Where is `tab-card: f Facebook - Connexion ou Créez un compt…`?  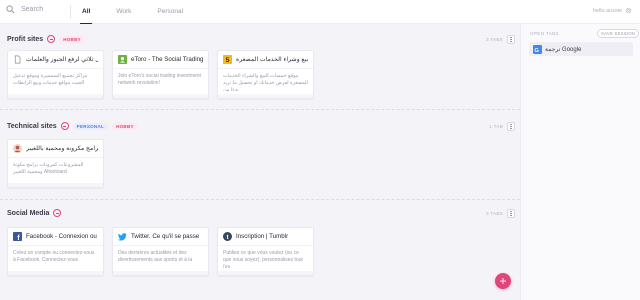
tab-card: f Facebook - Connexion ou Créez un compt… is located at coordinates (55, 251).